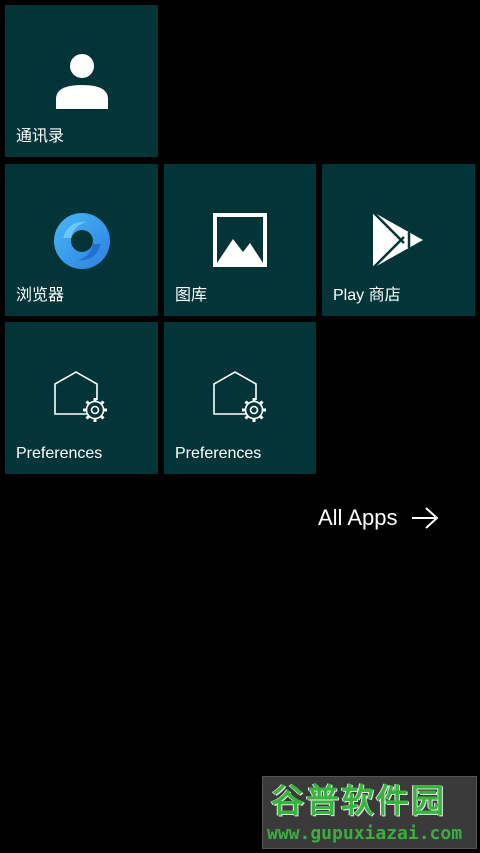  I want to click on watermark-title: 谷普软件园, so click(358, 800).